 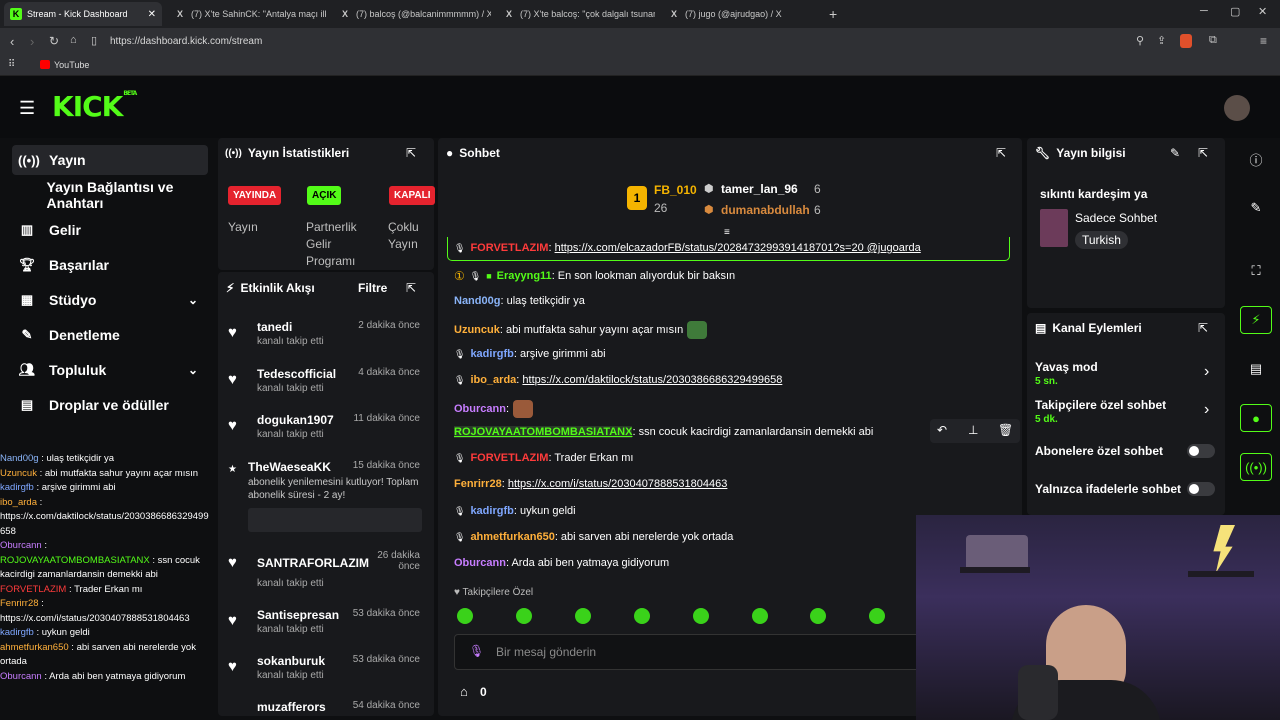 What do you see at coordinates (477, 651) in the screenshot?
I see `mic-icon: 🎙︎` at bounding box center [477, 651].